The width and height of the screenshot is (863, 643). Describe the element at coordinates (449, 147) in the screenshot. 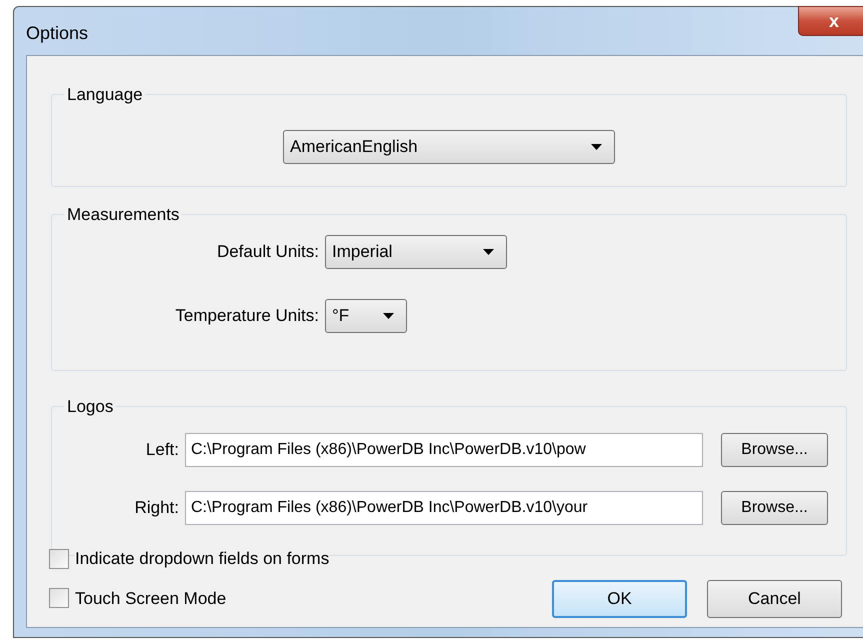

I see `dropdown: AmericanEnglish` at that location.